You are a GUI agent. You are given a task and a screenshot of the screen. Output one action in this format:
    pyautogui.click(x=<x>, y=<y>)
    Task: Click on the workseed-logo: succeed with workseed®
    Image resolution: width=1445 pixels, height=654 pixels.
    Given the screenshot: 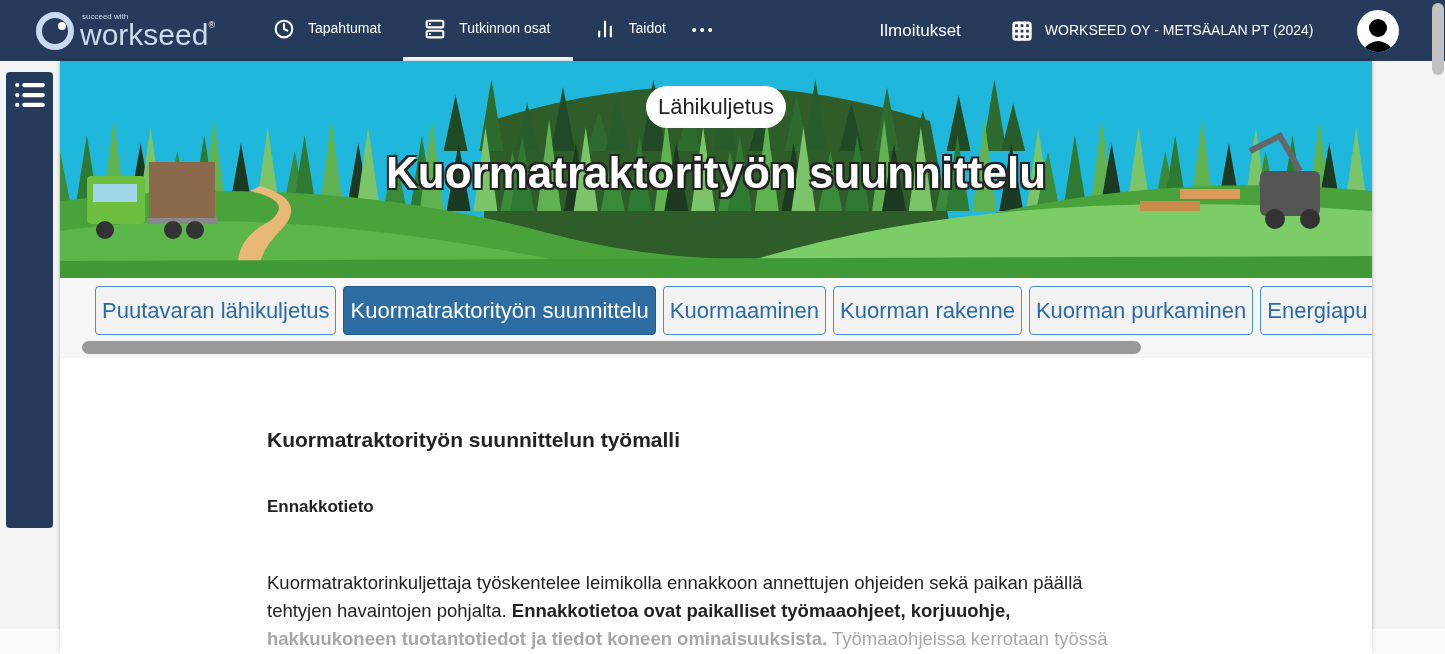 What is the action you would take?
    pyautogui.click(x=126, y=30)
    